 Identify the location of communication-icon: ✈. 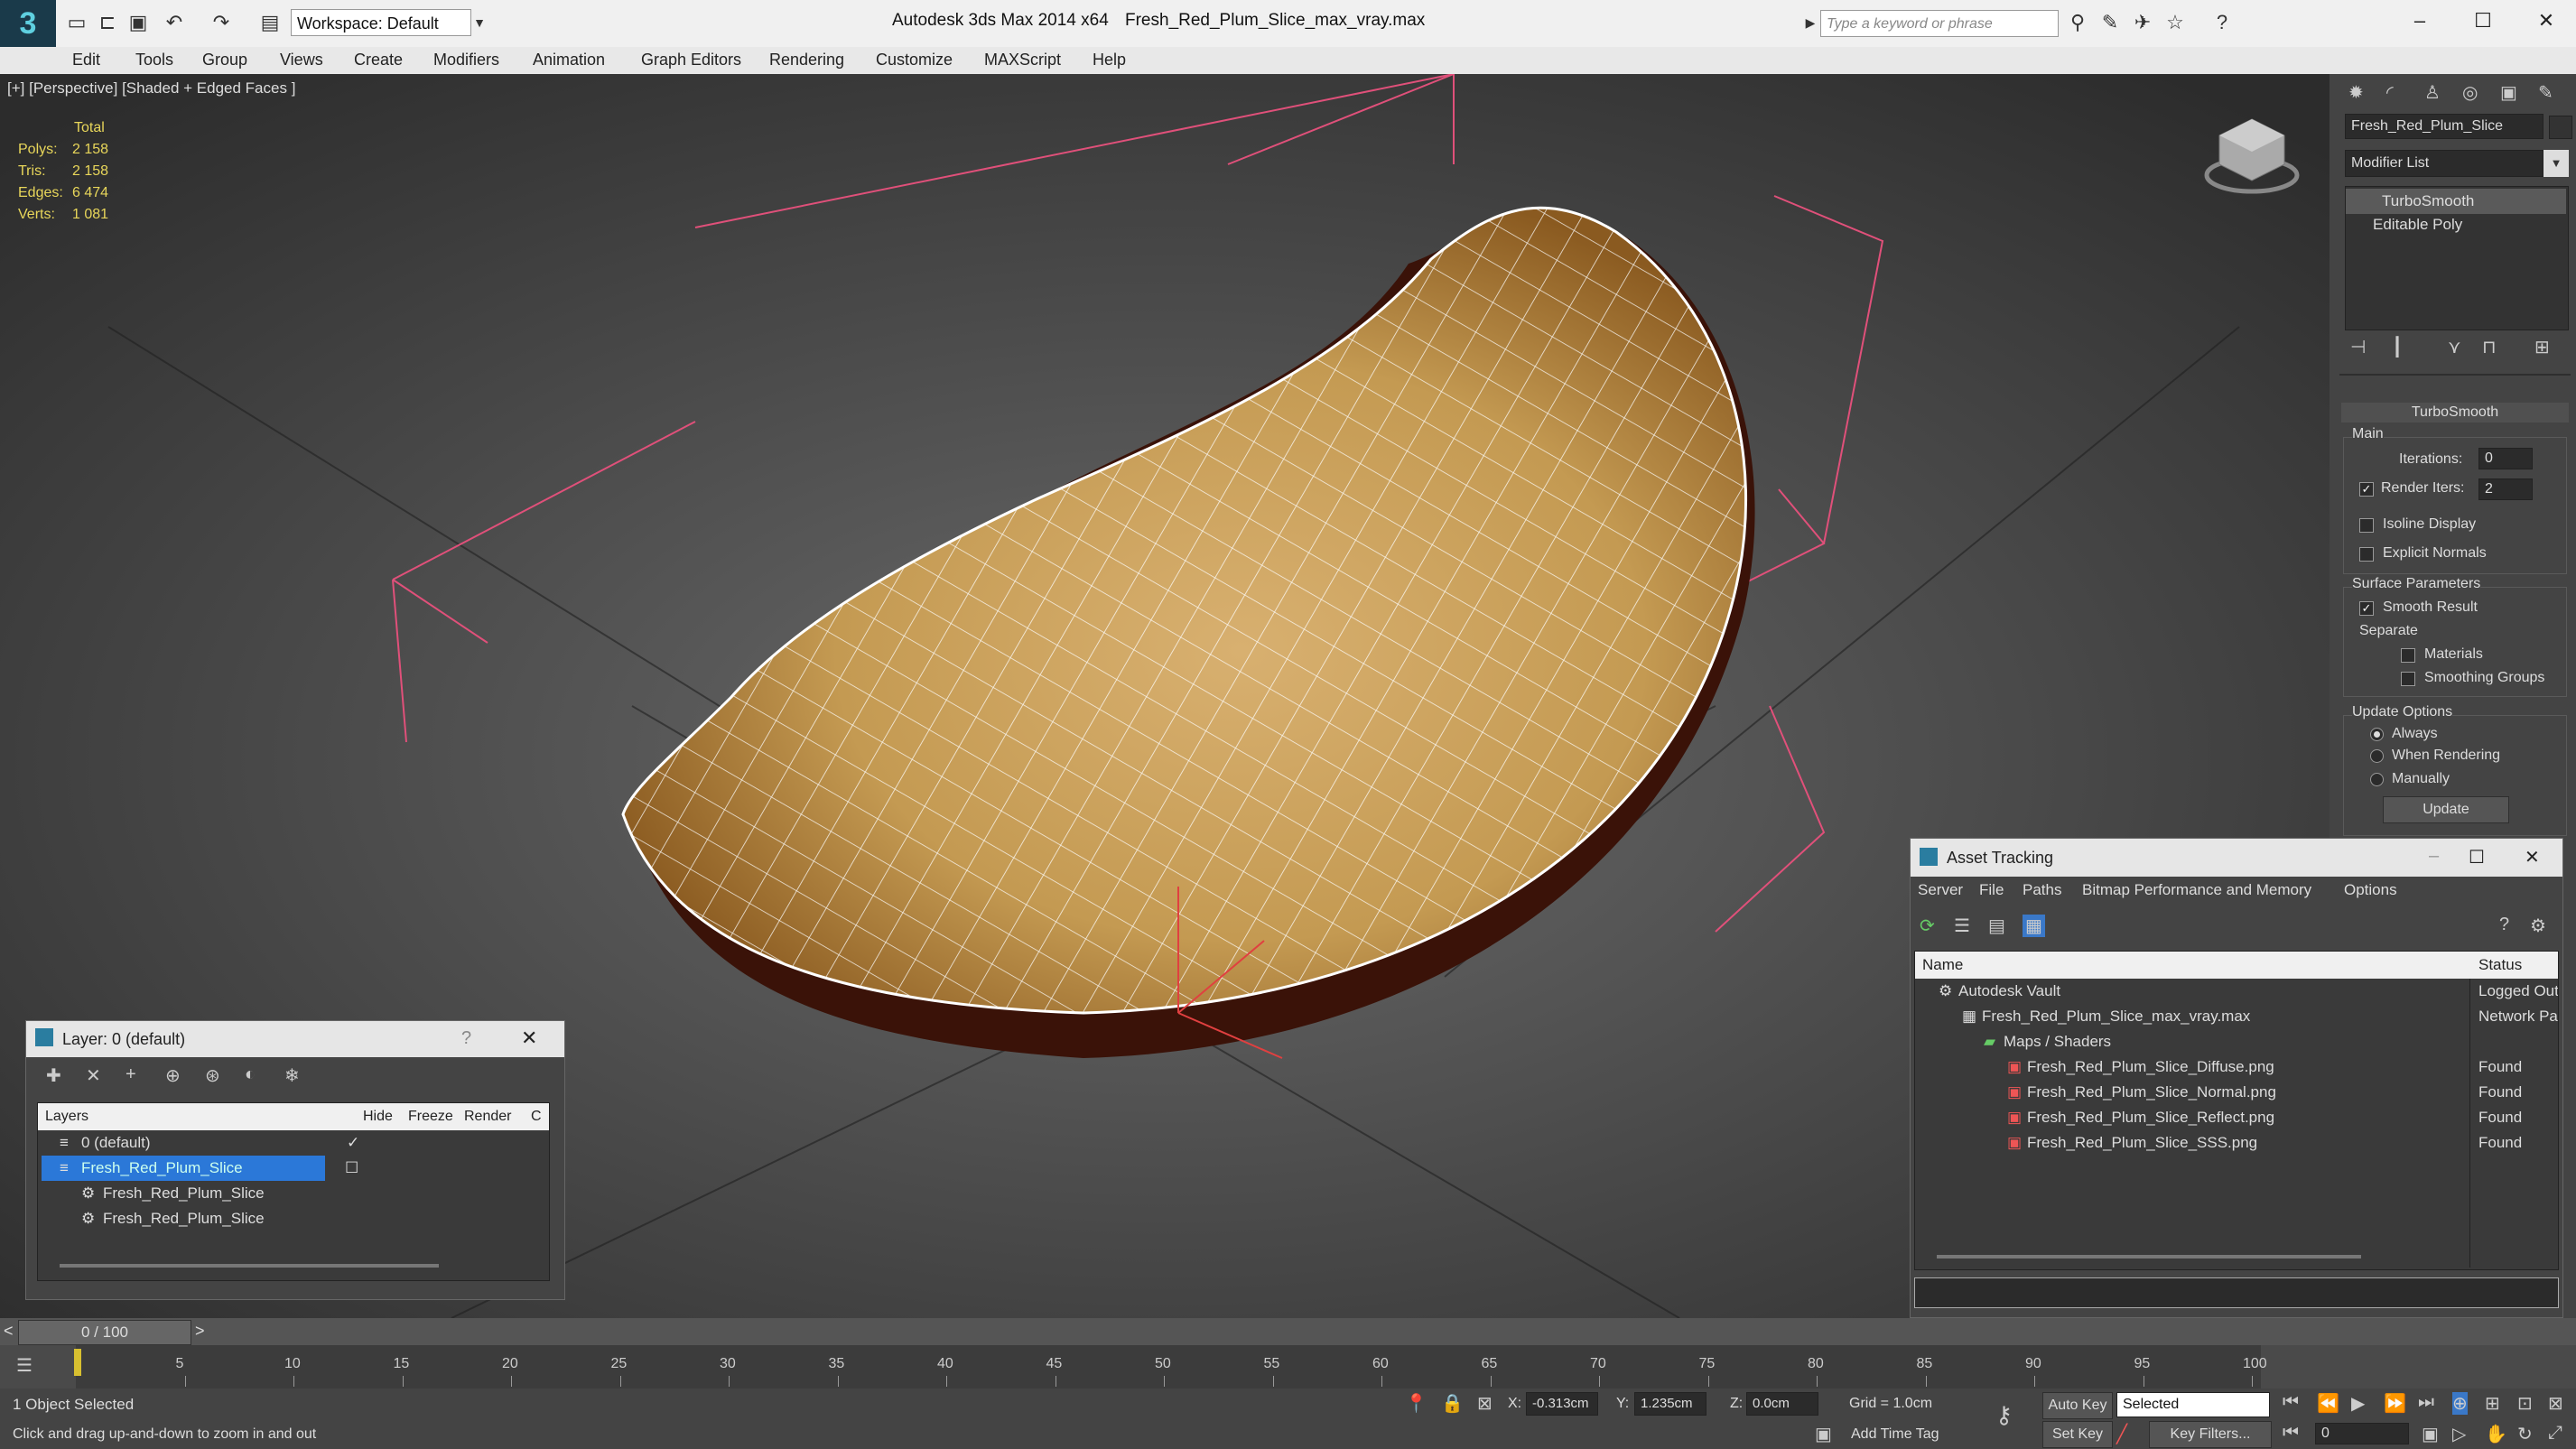
(2142, 22).